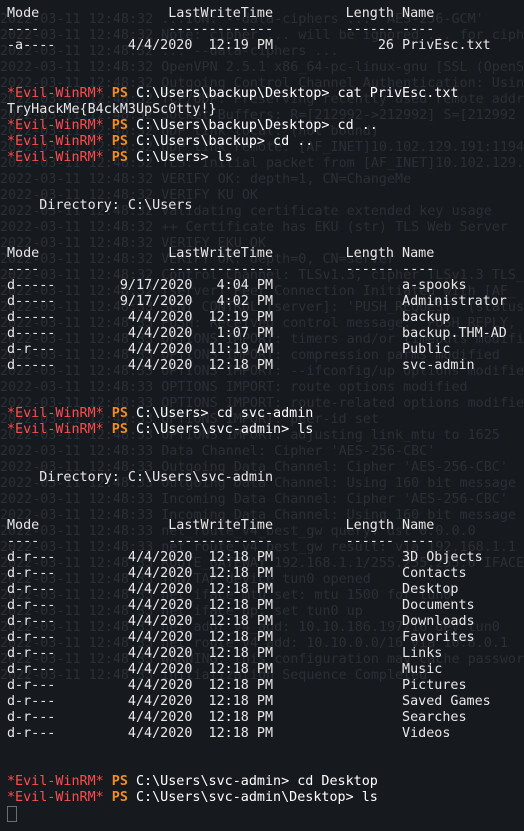  What do you see at coordinates (12, 814) in the screenshot?
I see `text-cursor` at bounding box center [12, 814].